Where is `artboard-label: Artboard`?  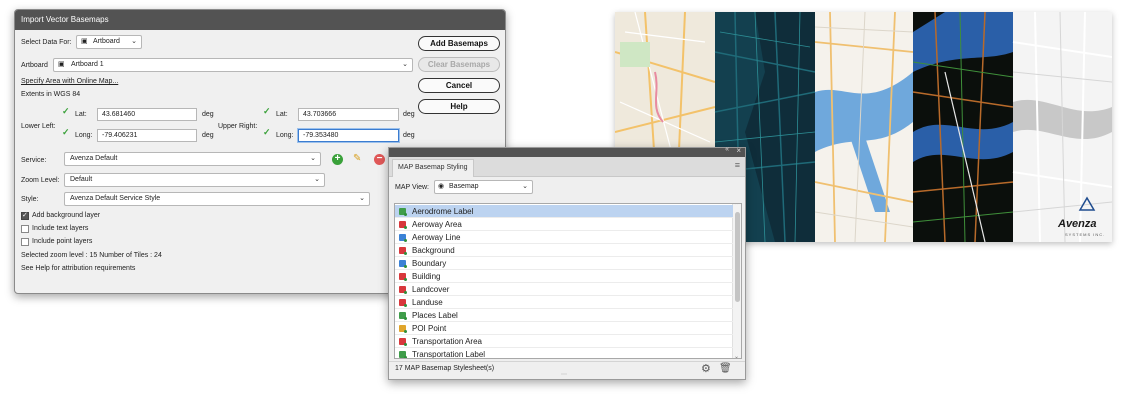
artboard-label: Artboard is located at coordinates (34, 65).